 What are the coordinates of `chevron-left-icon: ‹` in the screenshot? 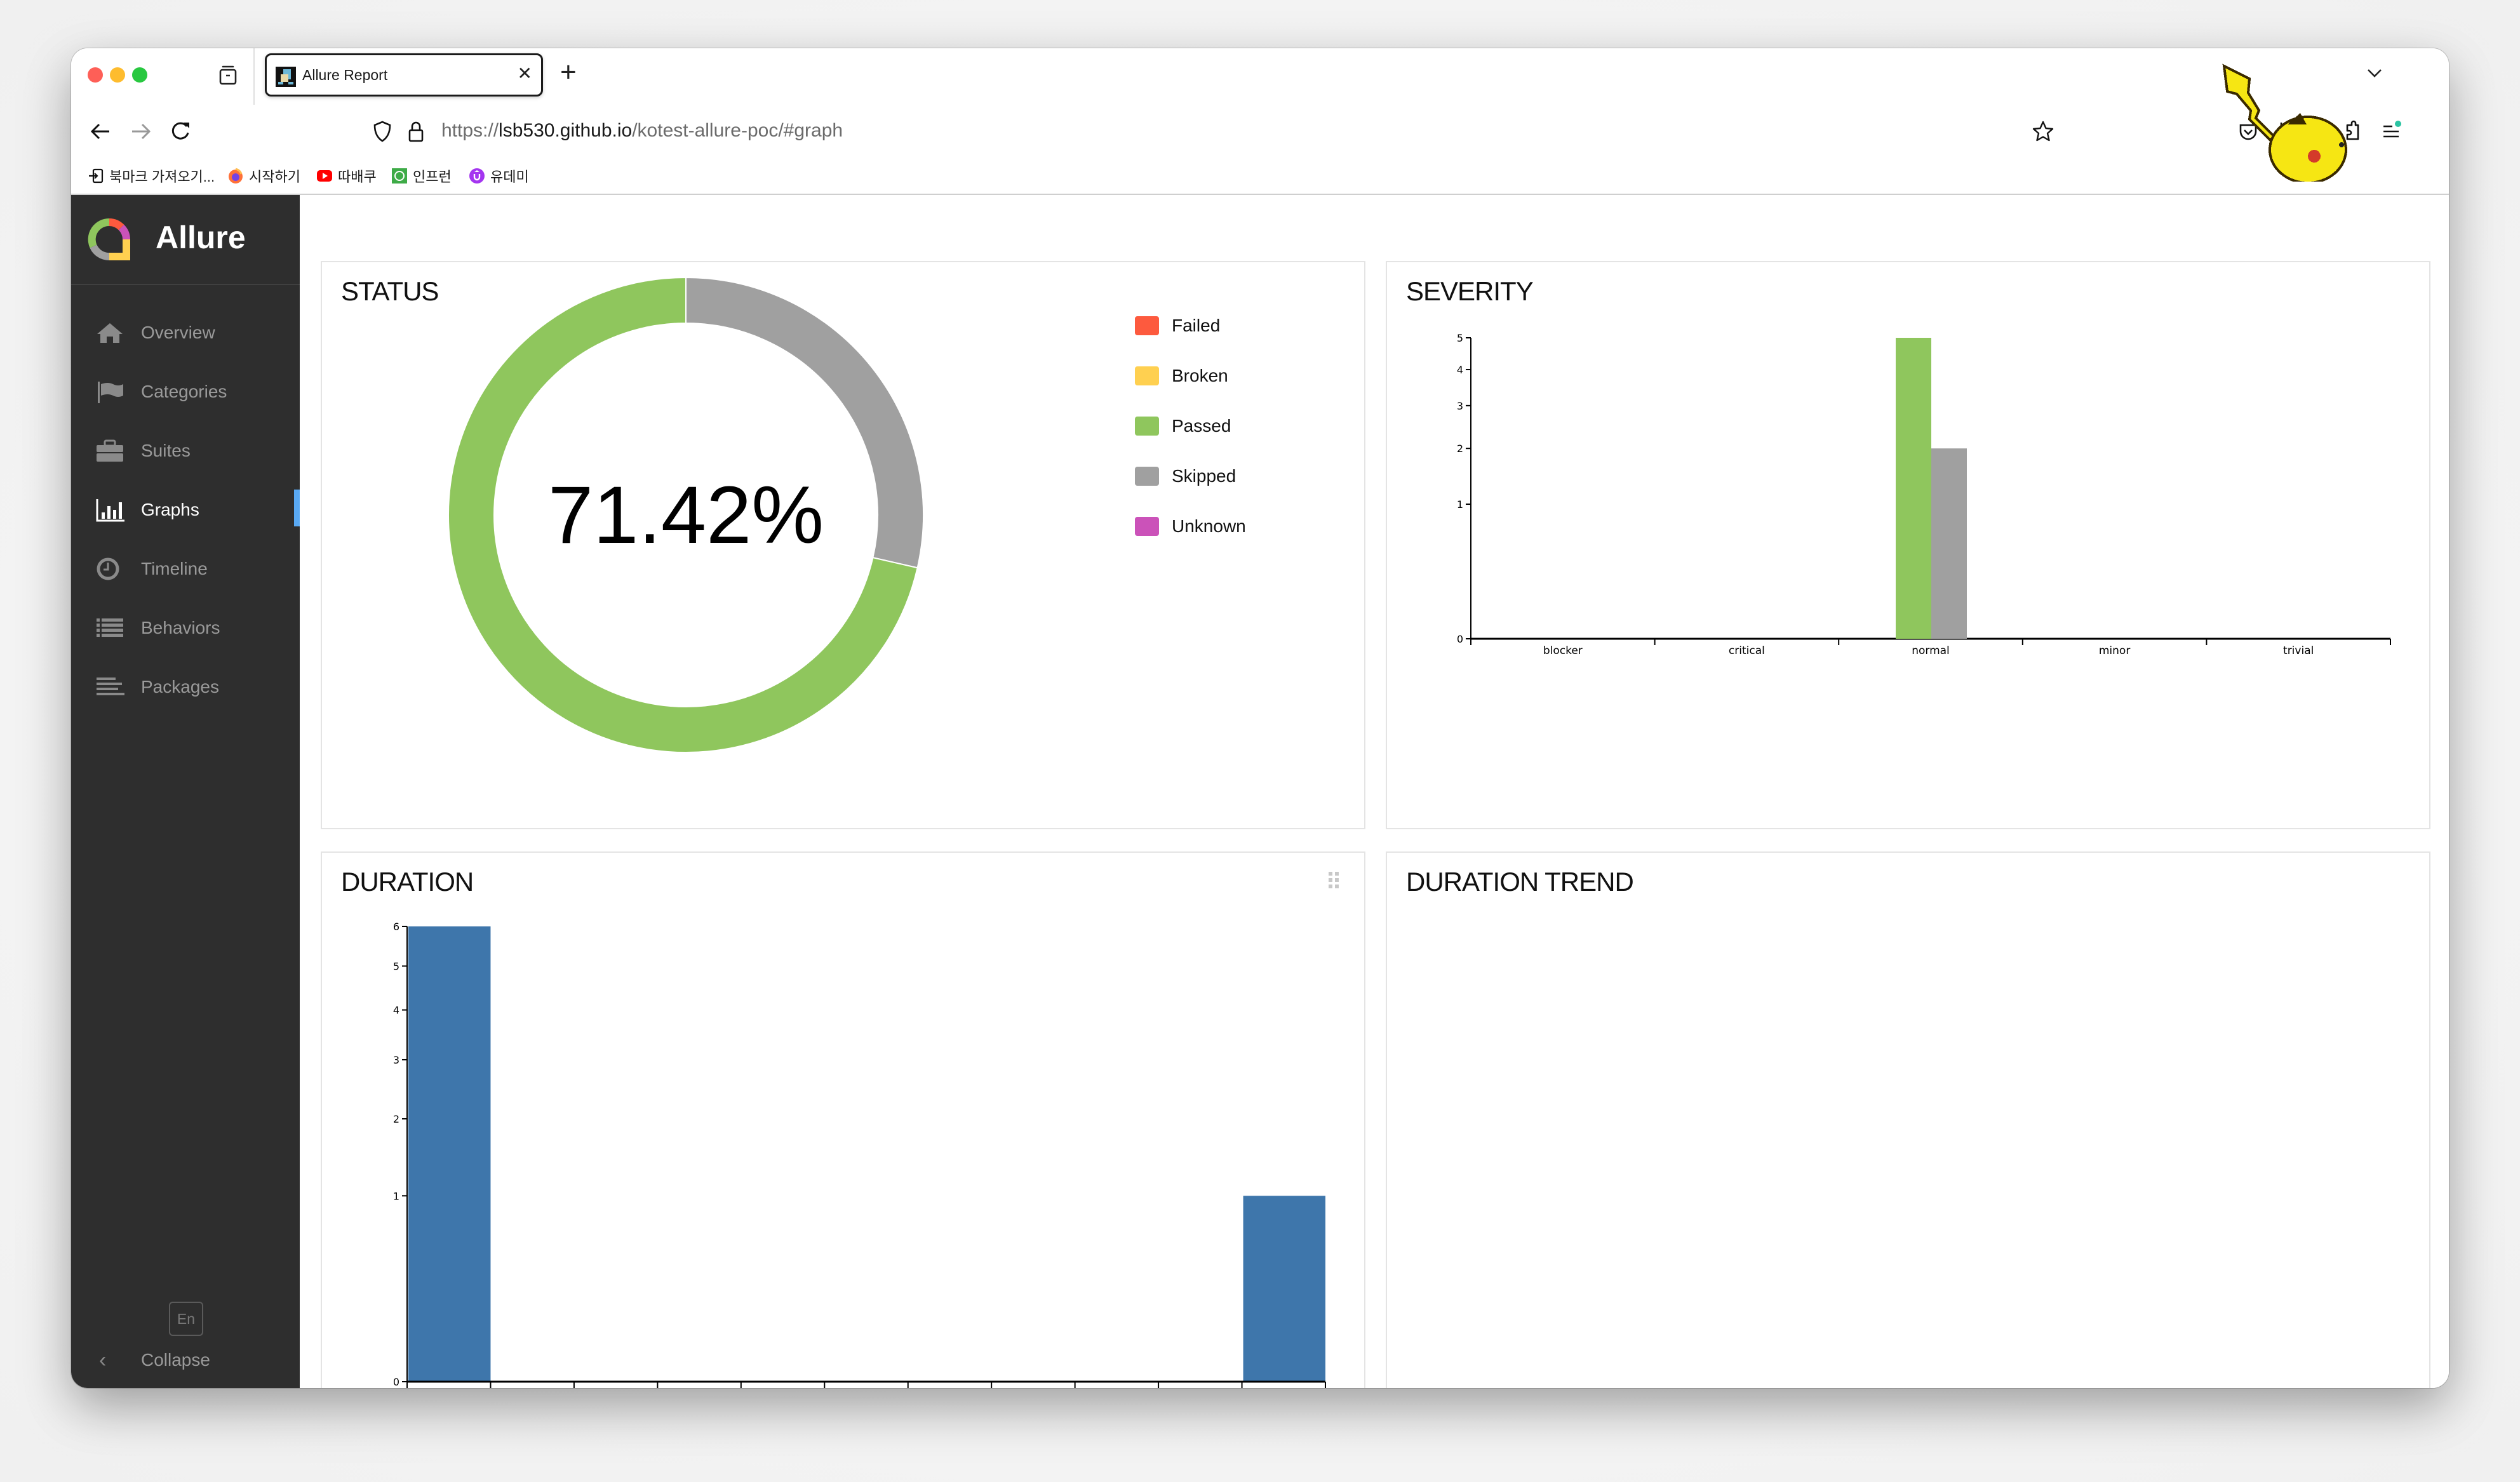 It's located at (103, 1359).